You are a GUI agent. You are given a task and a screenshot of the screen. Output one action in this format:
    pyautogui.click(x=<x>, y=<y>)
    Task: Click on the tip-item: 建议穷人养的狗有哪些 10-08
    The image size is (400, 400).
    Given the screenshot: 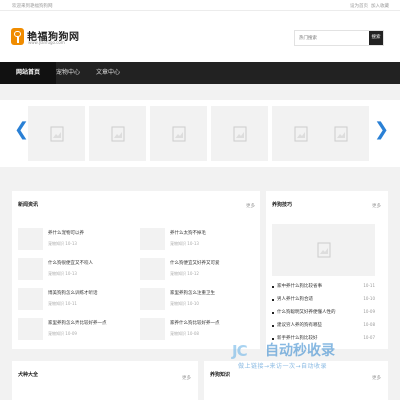 What is the action you would take?
    pyautogui.click(x=323, y=327)
    